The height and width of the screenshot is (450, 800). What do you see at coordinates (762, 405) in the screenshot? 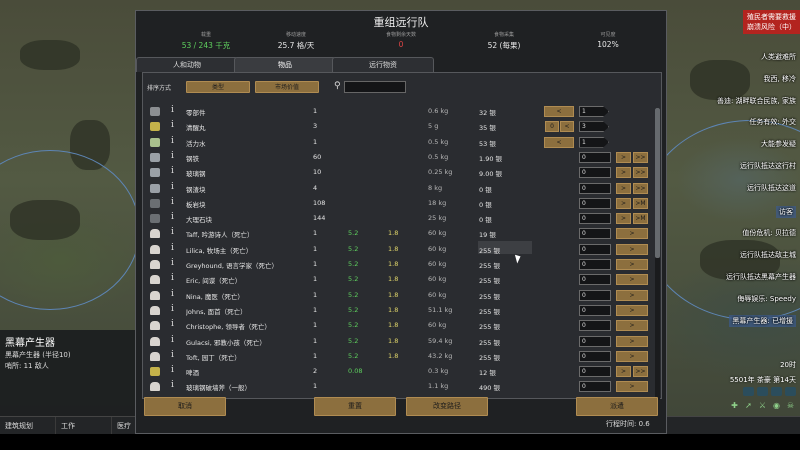
I see `sword-icon: ⚔` at bounding box center [762, 405].